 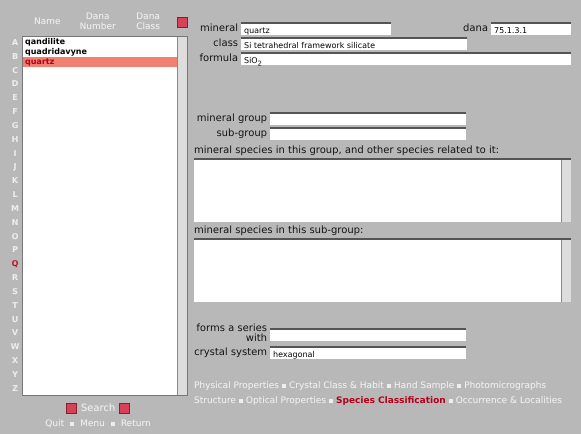 I want to click on field-label: sub-group, so click(x=241, y=133).